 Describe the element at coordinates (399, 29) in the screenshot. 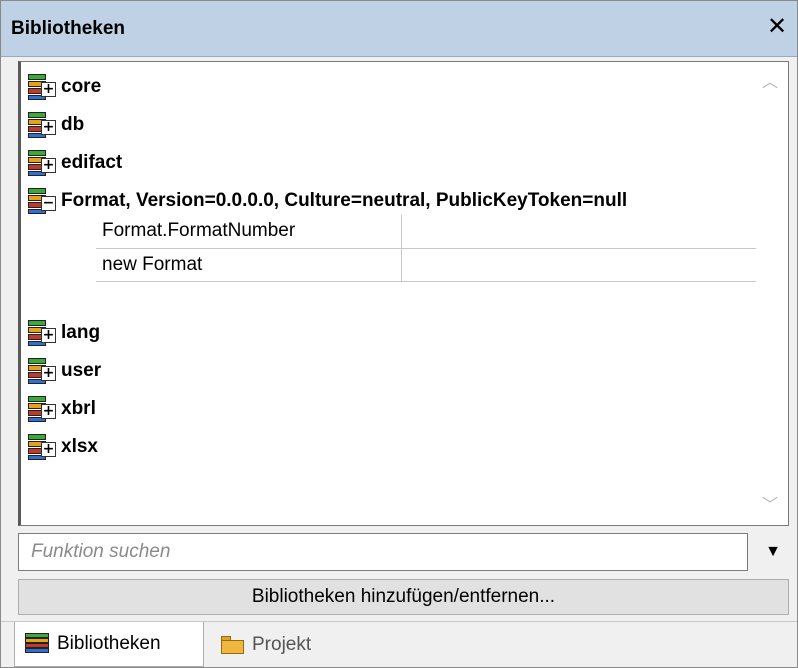

I see `panel-titlebar: Bibliotheken ✕` at that location.